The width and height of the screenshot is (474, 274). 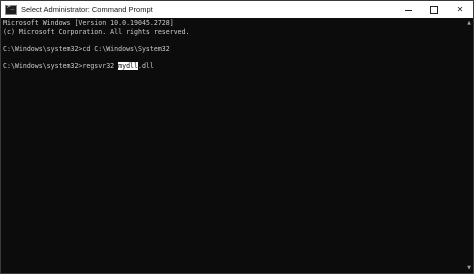 I want to click on scroll-down-arrow-icon: ▼, so click(x=469, y=268).